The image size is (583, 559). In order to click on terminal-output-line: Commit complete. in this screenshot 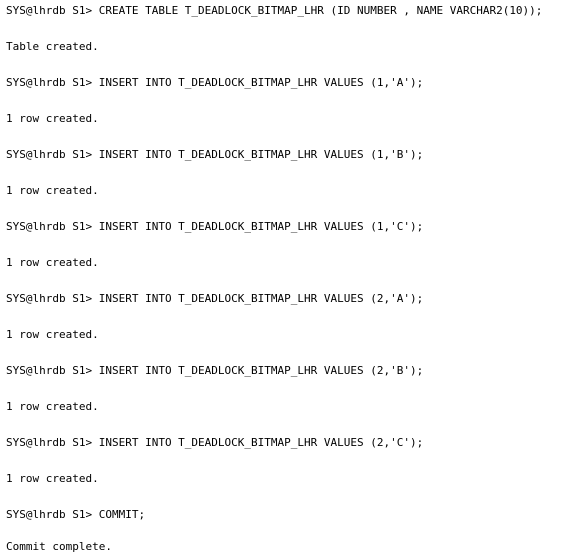, I will do `click(59, 546)`.